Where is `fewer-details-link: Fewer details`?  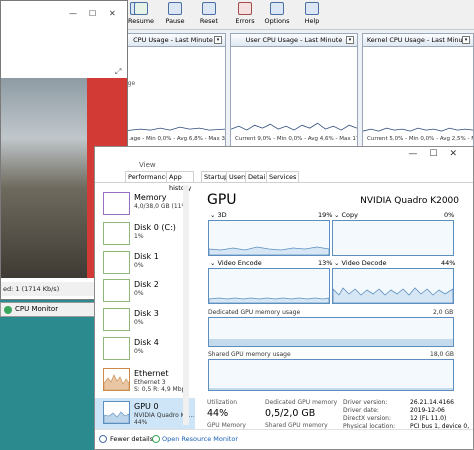
fewer-details-link: Fewer details is located at coordinates (131, 439).